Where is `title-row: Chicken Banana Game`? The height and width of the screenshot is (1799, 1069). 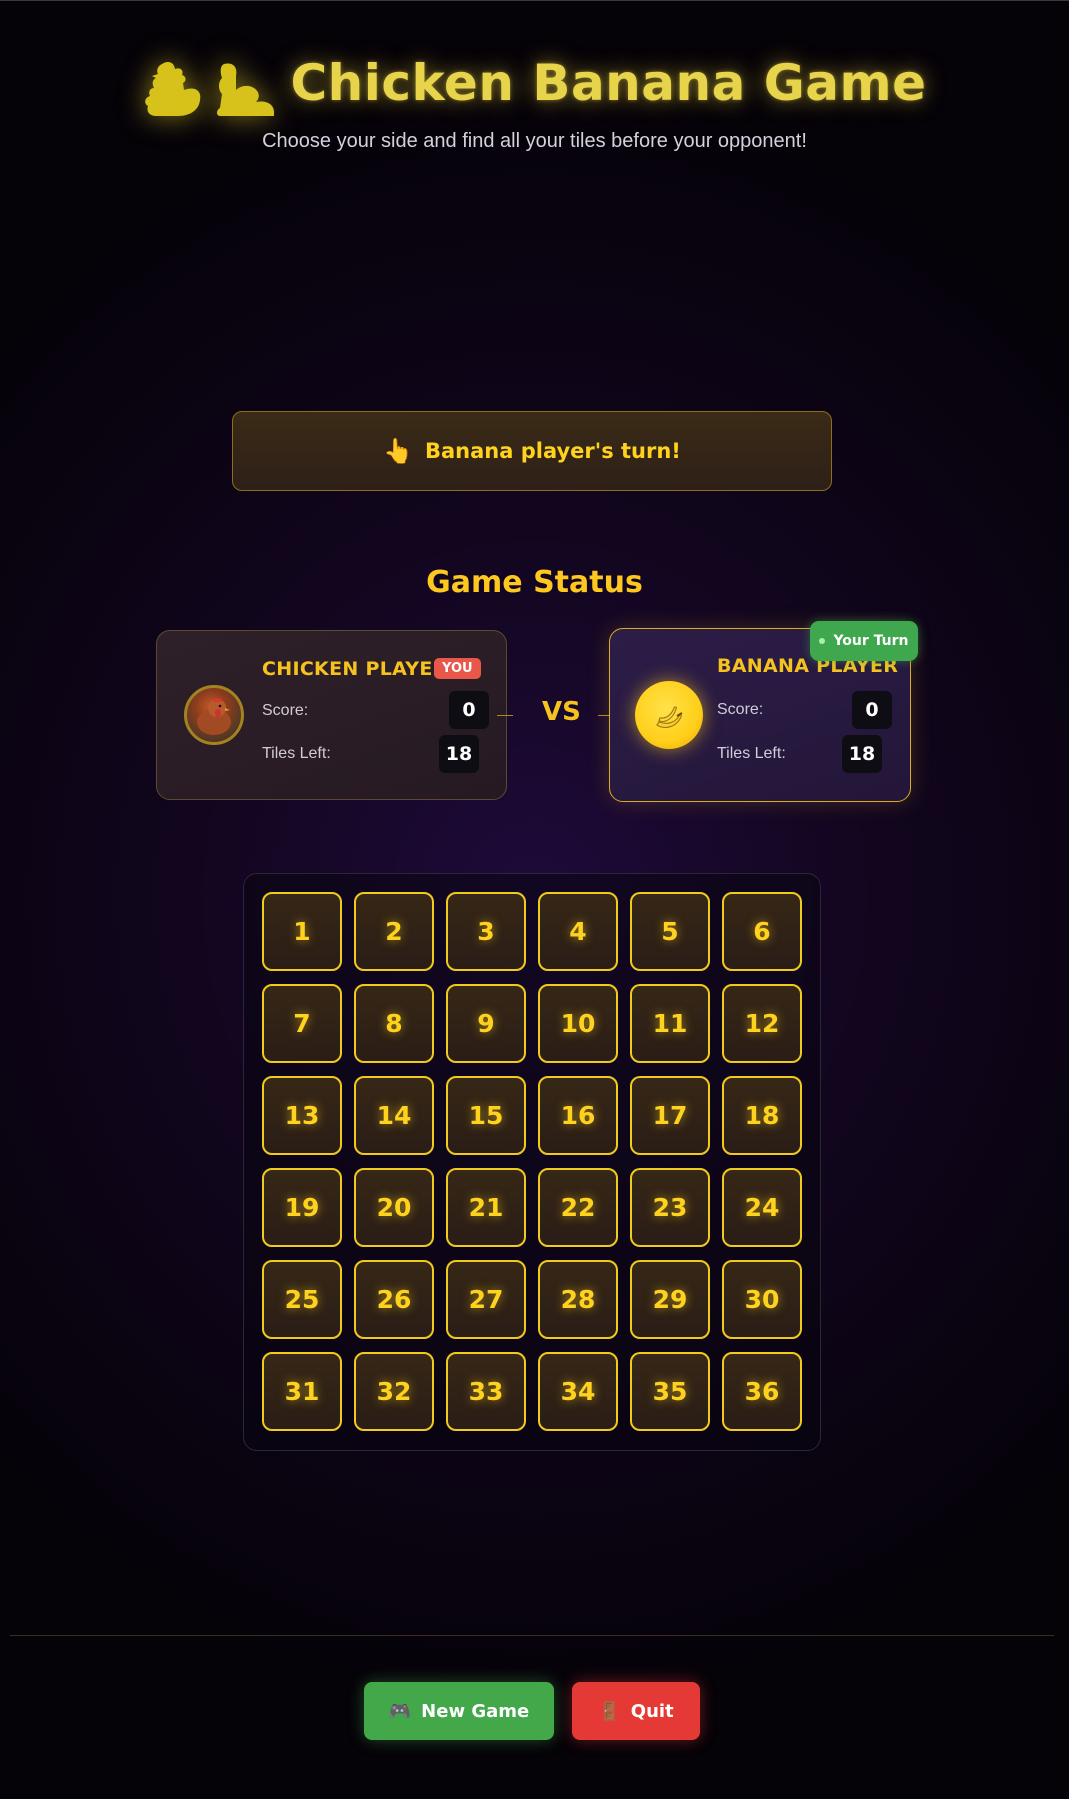 title-row: Chicken Banana Game is located at coordinates (534, 83).